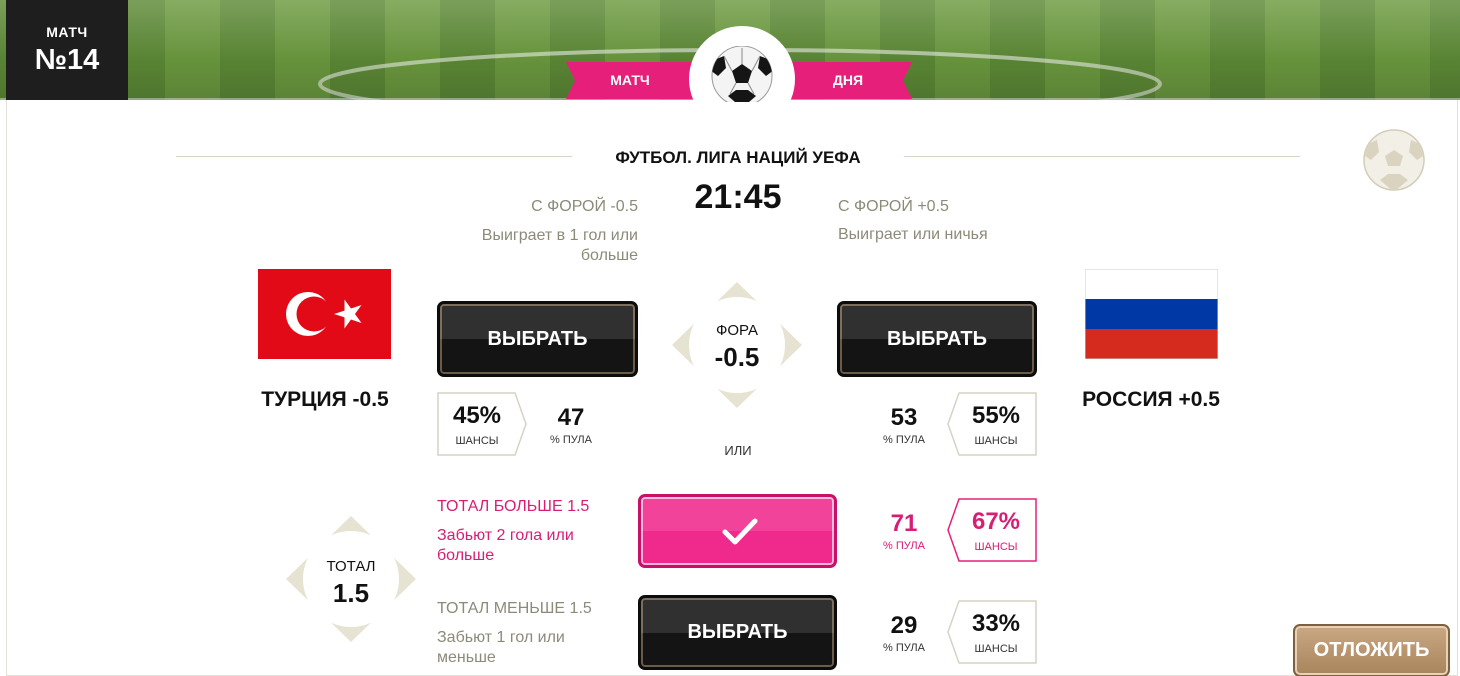 This screenshot has width=1460, height=676. What do you see at coordinates (738, 157) in the screenshot?
I see `league-title: ФУТБОЛ. ЛИГА НАЦИЙ УЕФА` at bounding box center [738, 157].